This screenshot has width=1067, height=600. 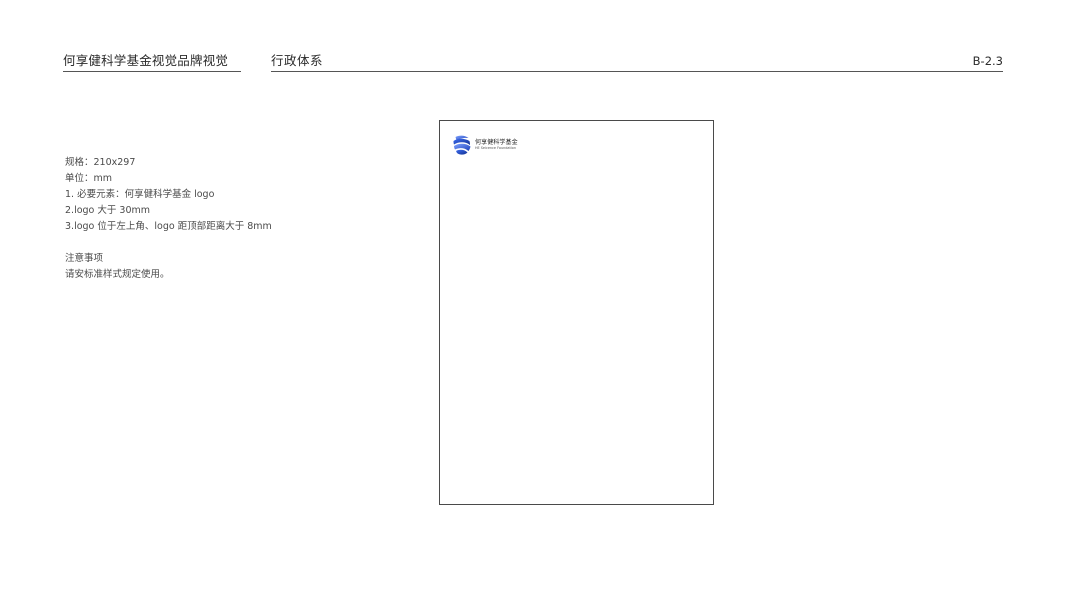 What do you see at coordinates (107, 210) in the screenshot?
I see `spec-line-logo-size: 2.logo 大于 30mm` at bounding box center [107, 210].